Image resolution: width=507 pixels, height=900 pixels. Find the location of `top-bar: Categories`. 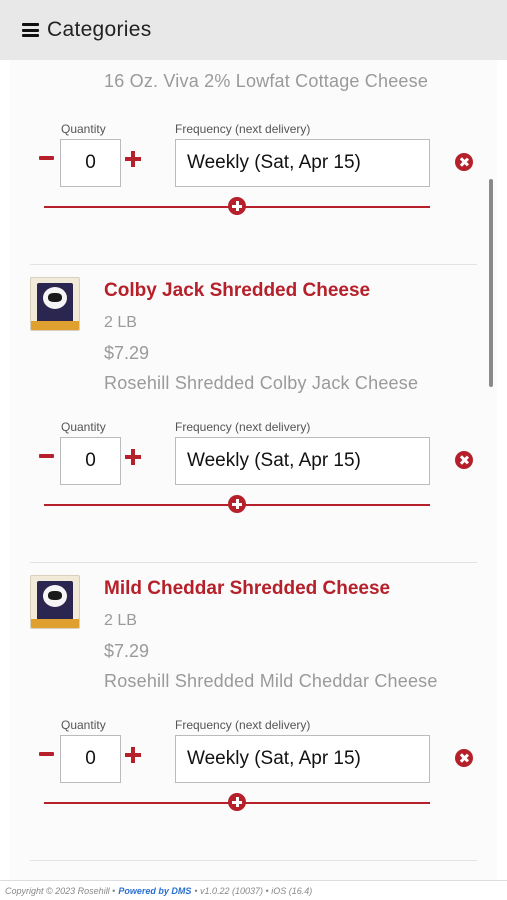

top-bar: Categories is located at coordinates (253, 30).